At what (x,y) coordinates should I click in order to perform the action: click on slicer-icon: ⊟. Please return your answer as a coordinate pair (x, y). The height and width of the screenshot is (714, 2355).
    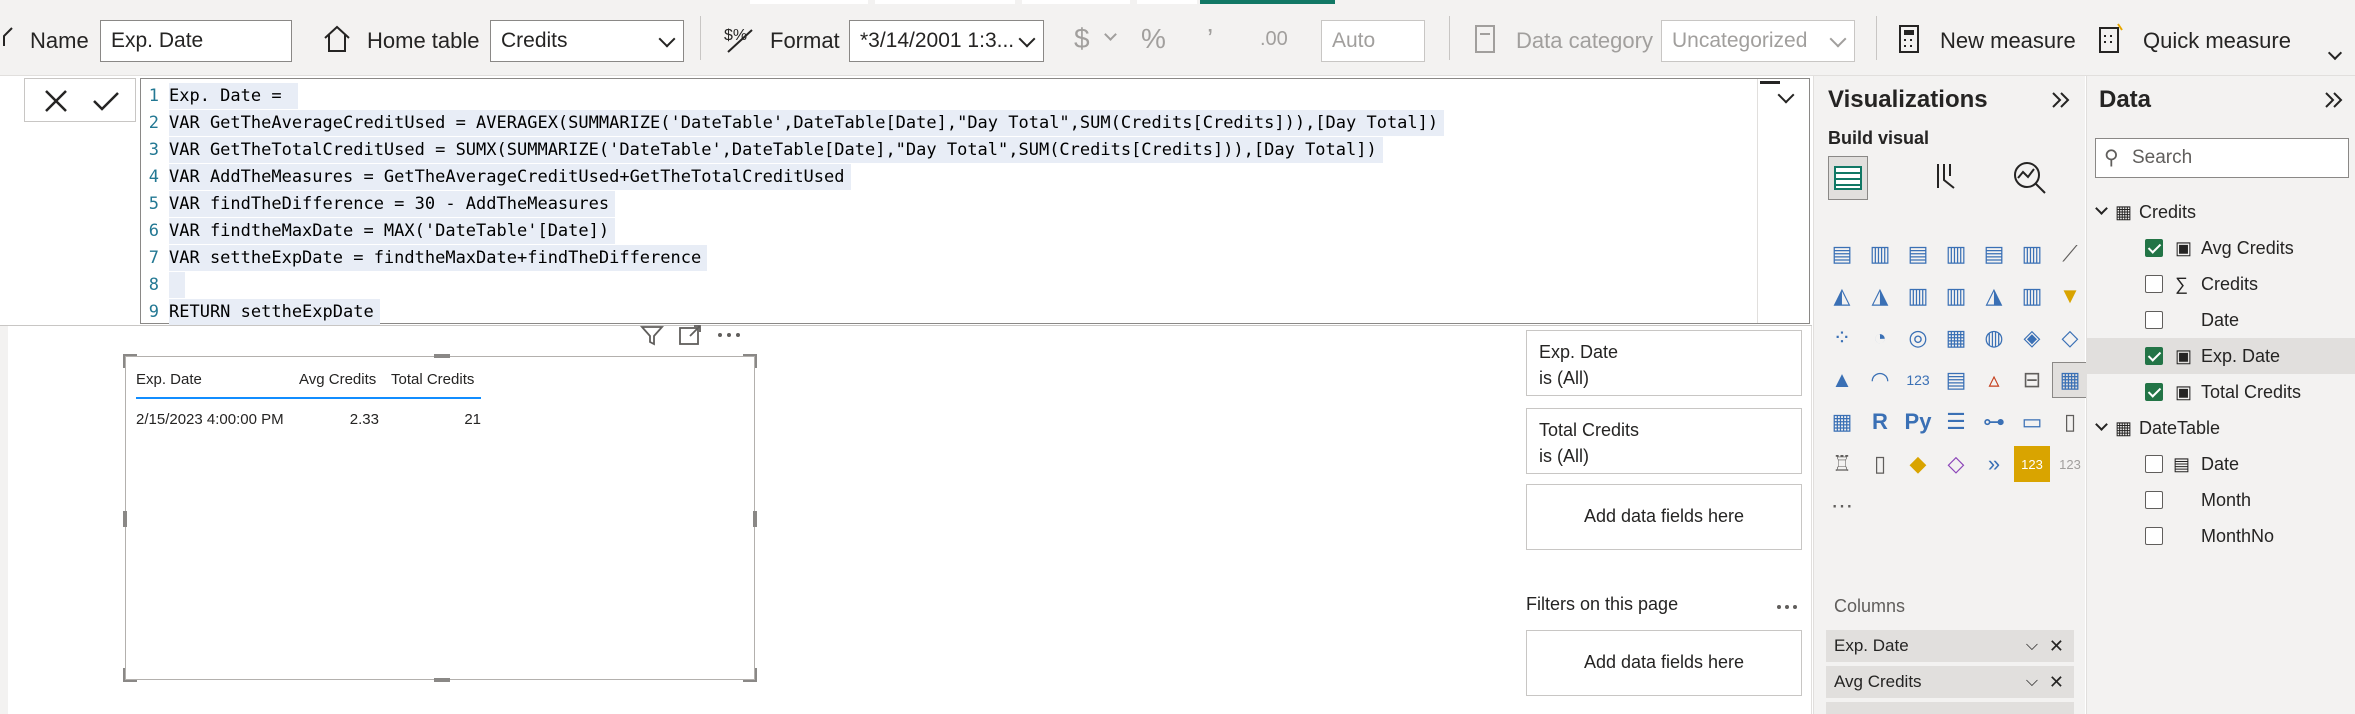
    Looking at the image, I should click on (2032, 380).